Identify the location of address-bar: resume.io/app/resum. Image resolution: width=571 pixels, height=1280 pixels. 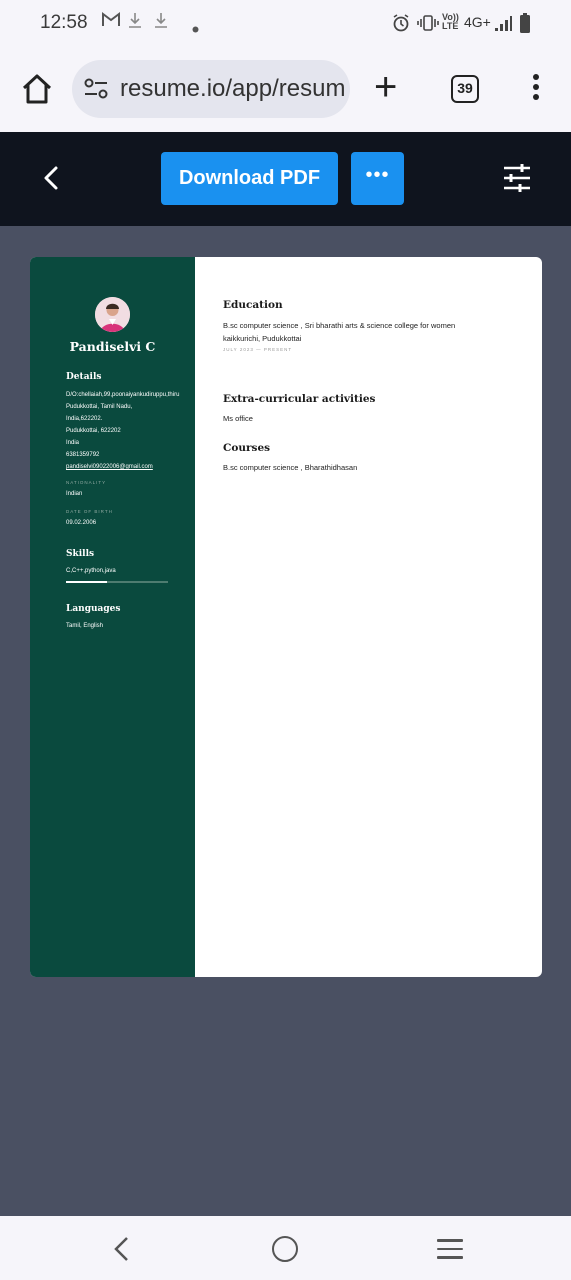
(211, 89).